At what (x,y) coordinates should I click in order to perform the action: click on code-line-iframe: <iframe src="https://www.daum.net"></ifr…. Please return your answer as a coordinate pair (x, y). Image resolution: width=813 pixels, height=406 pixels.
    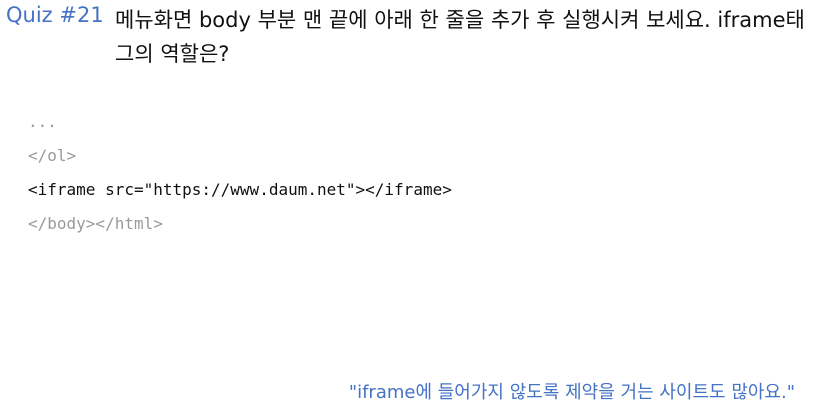
    Looking at the image, I should click on (240, 189).